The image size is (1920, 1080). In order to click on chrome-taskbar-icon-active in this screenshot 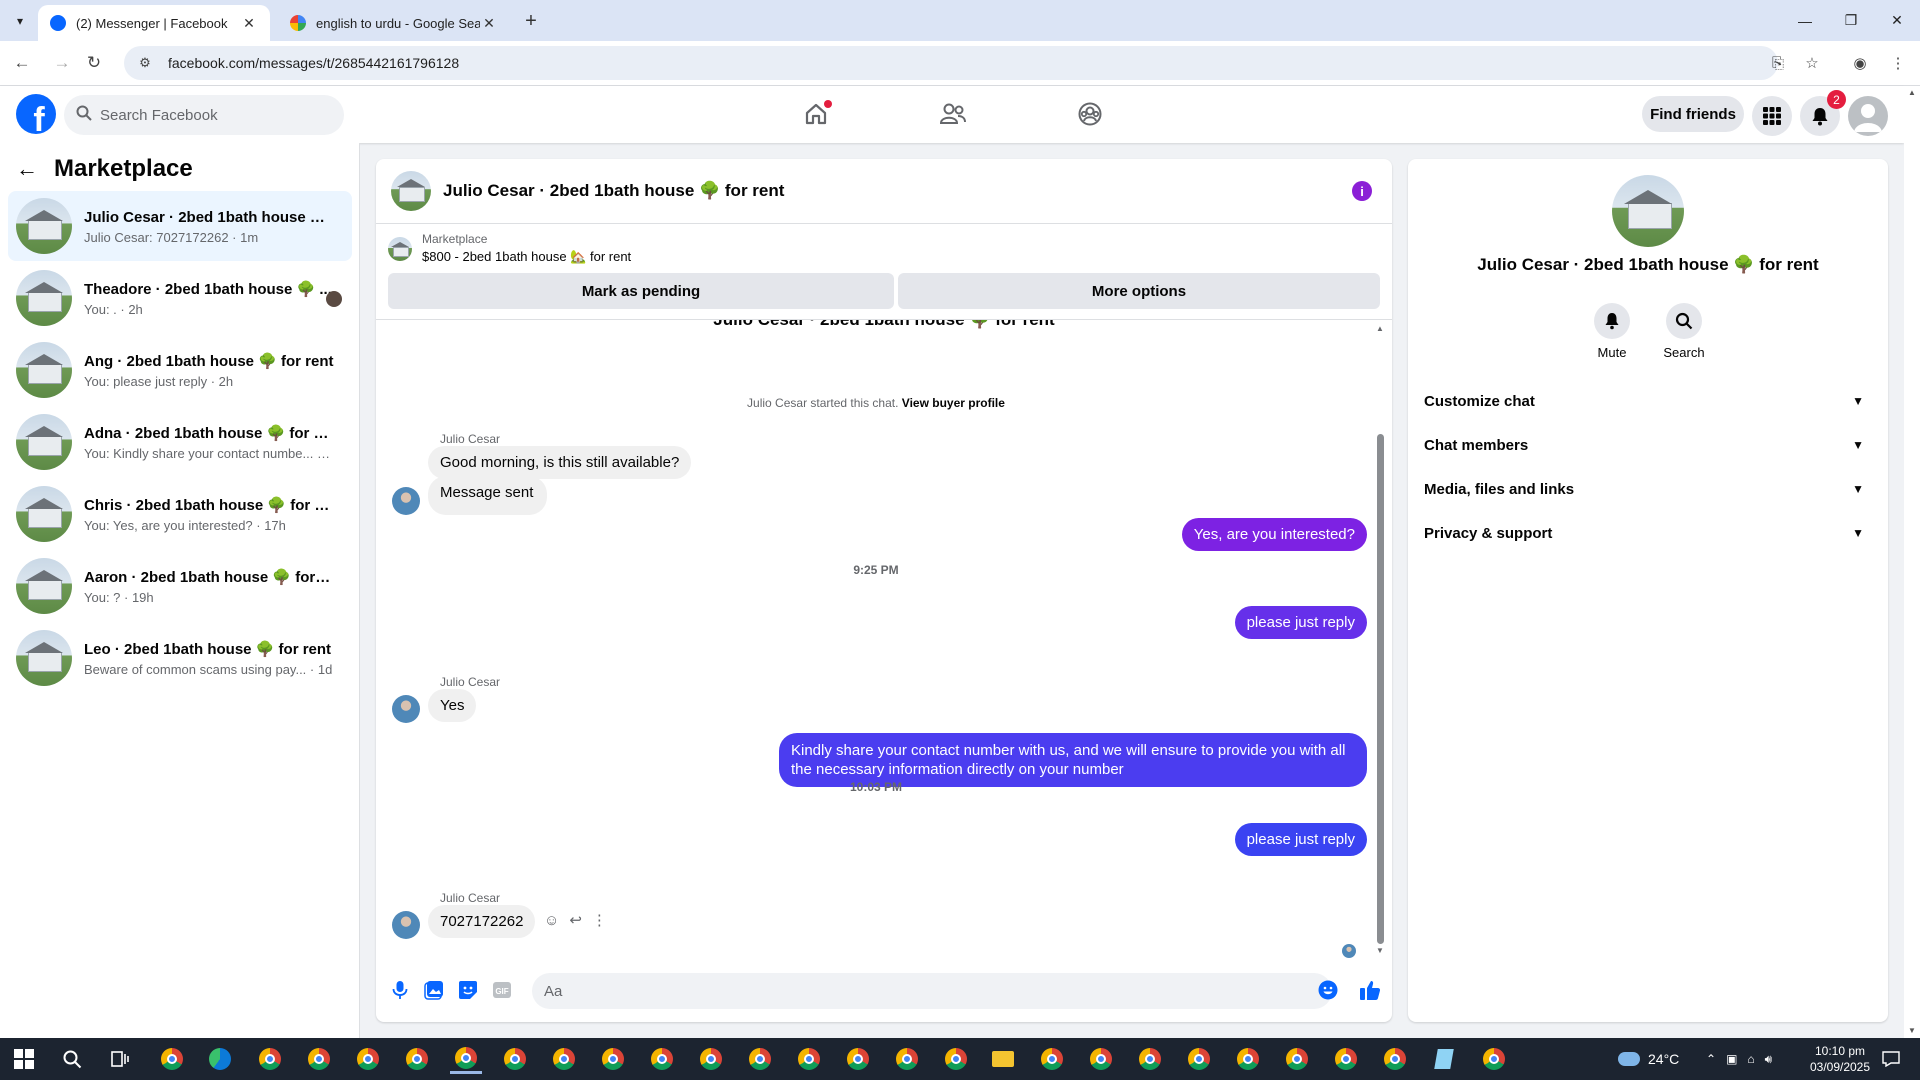, I will do `click(466, 1059)`.